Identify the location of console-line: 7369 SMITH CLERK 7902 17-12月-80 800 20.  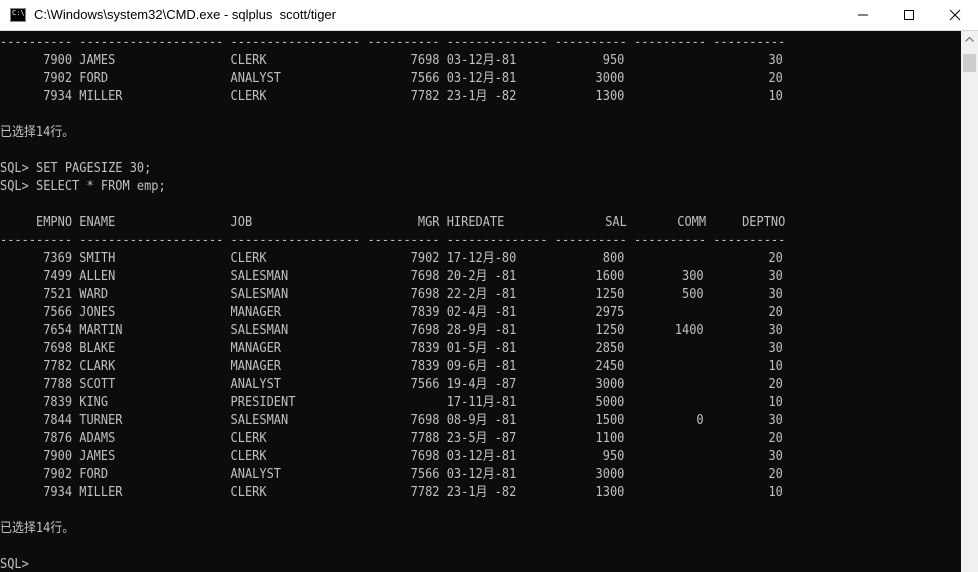
(391, 258).